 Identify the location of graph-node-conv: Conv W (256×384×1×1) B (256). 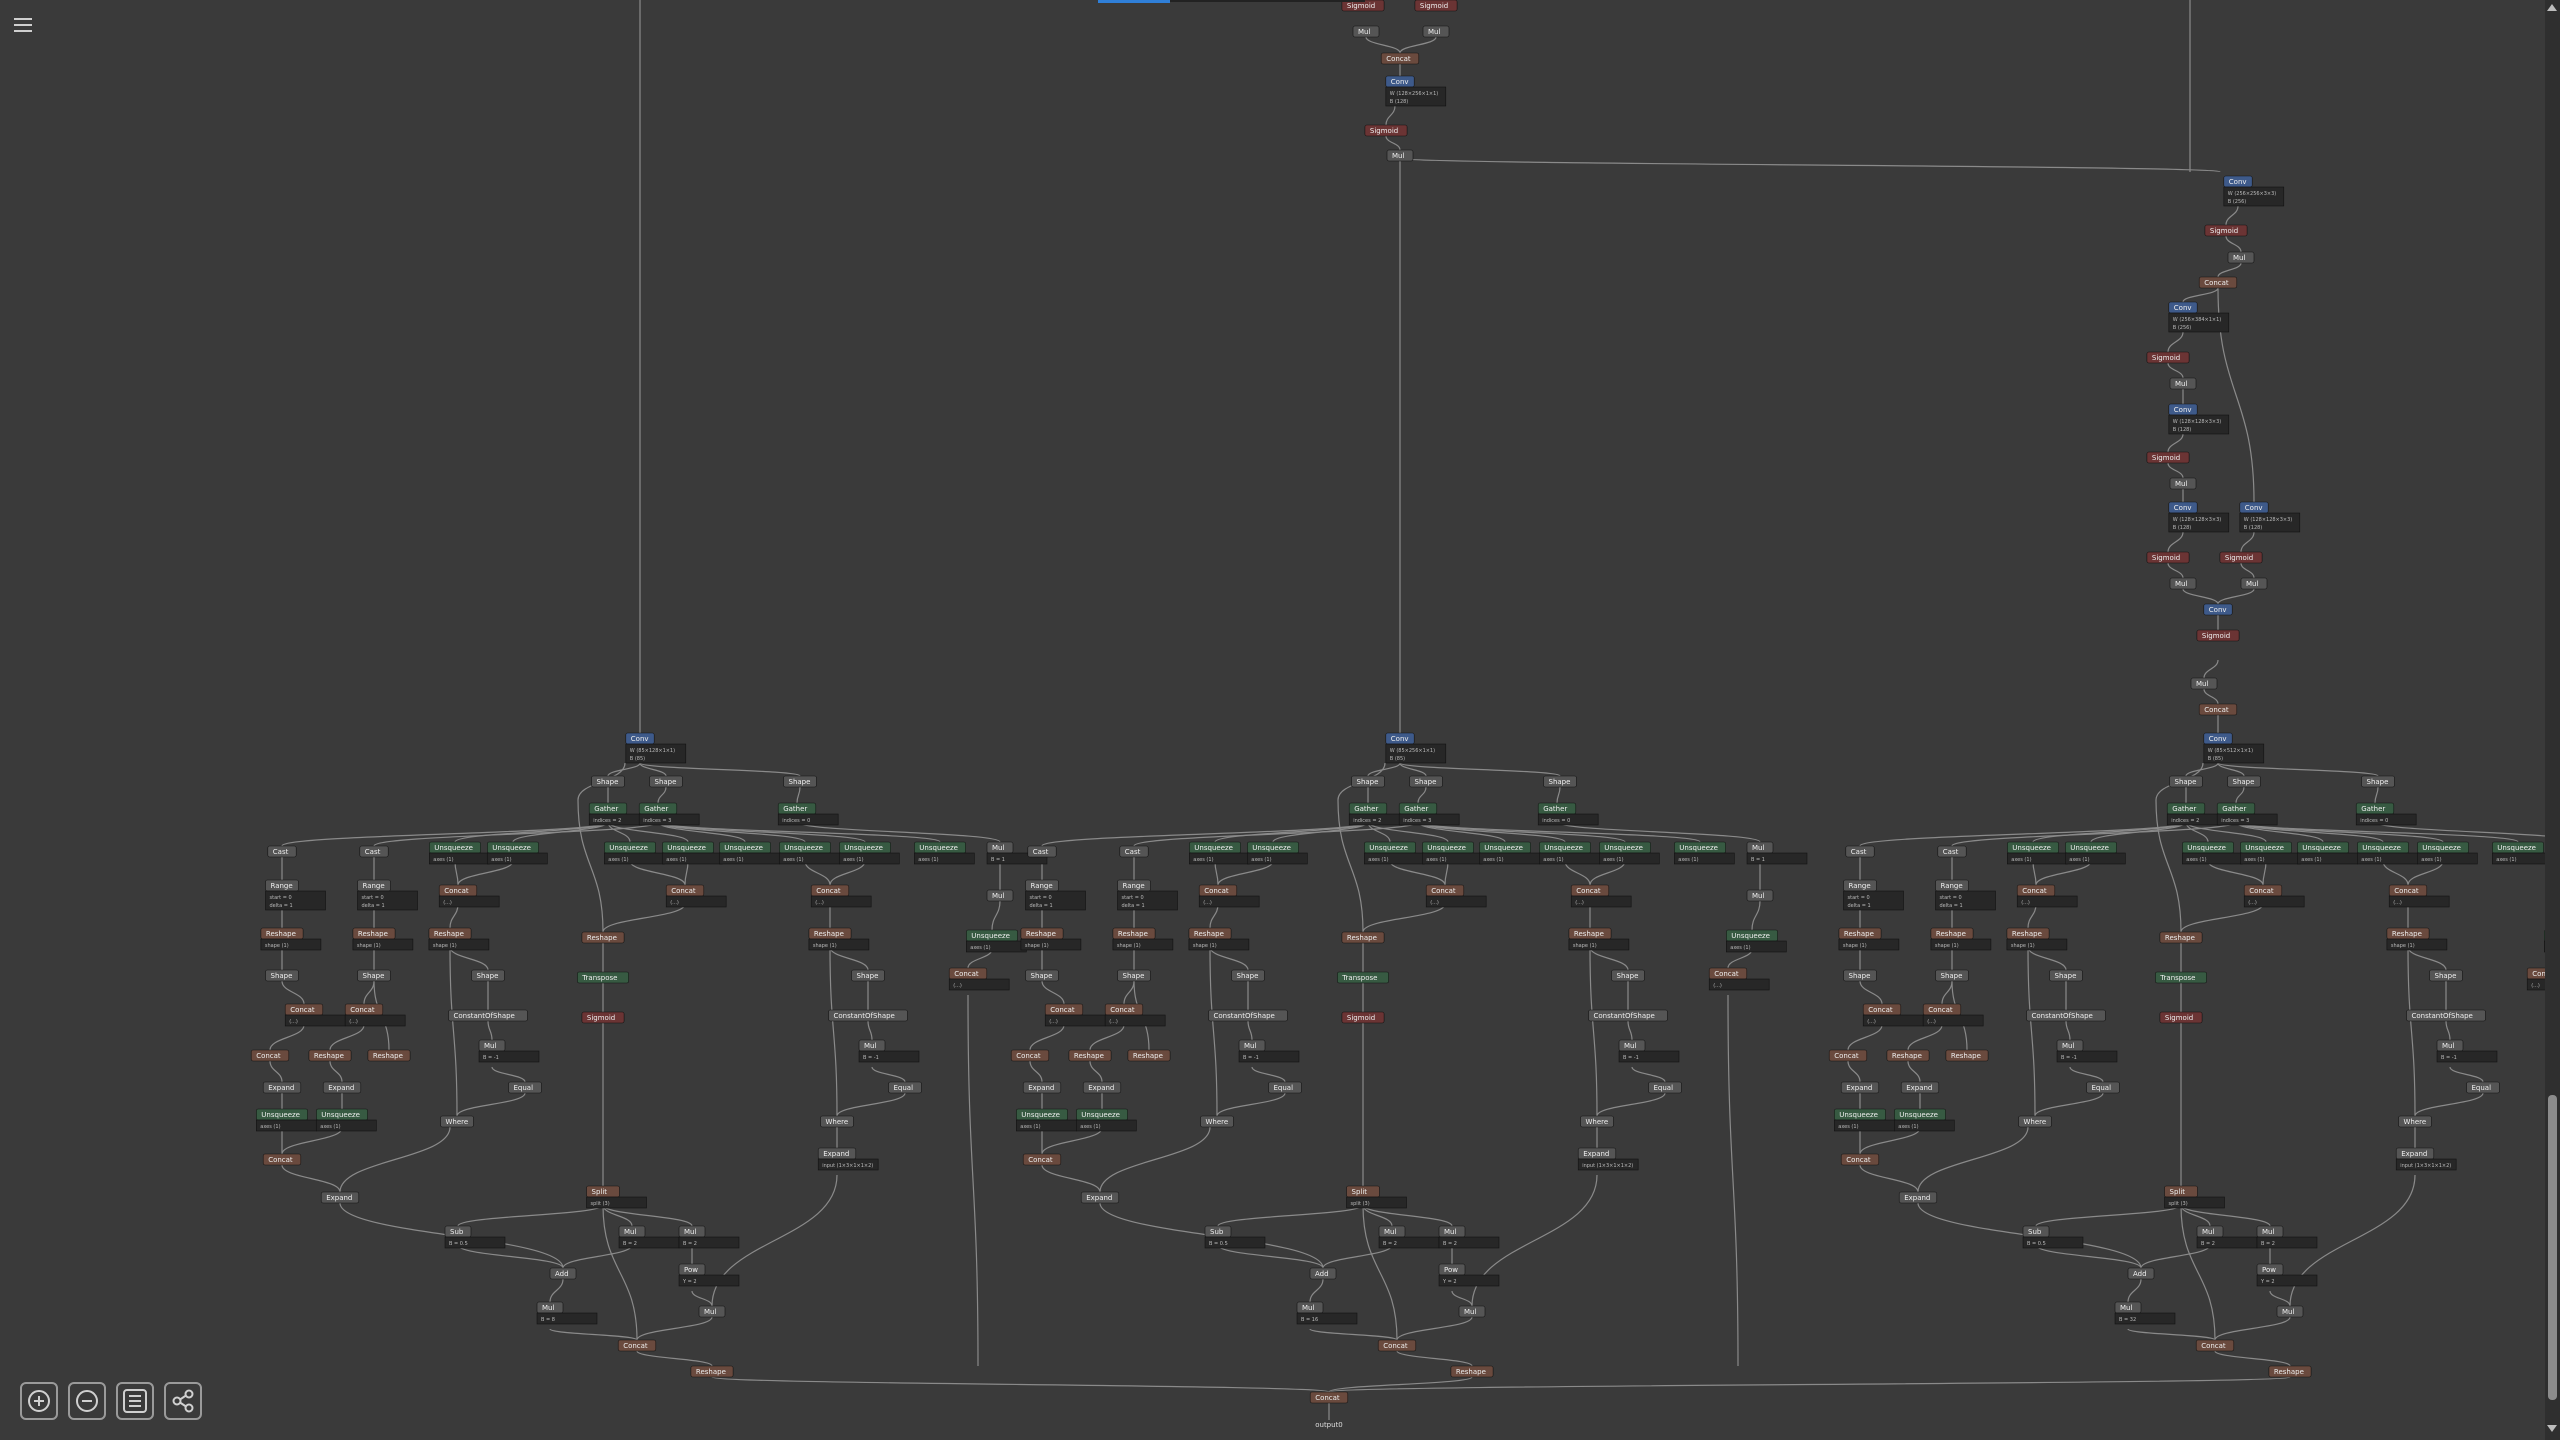
(2199, 317).